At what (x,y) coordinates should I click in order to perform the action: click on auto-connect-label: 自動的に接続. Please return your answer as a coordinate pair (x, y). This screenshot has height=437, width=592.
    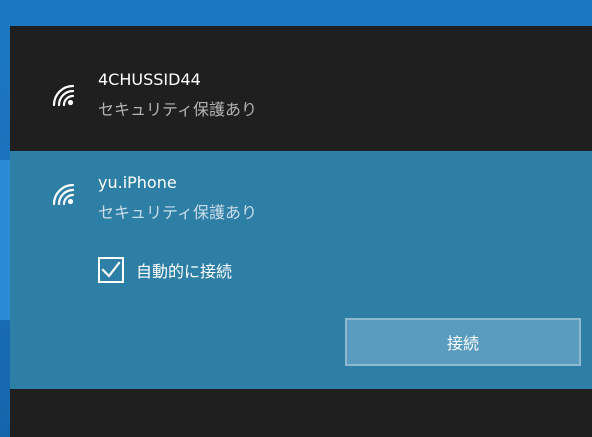
    Looking at the image, I should click on (184, 271).